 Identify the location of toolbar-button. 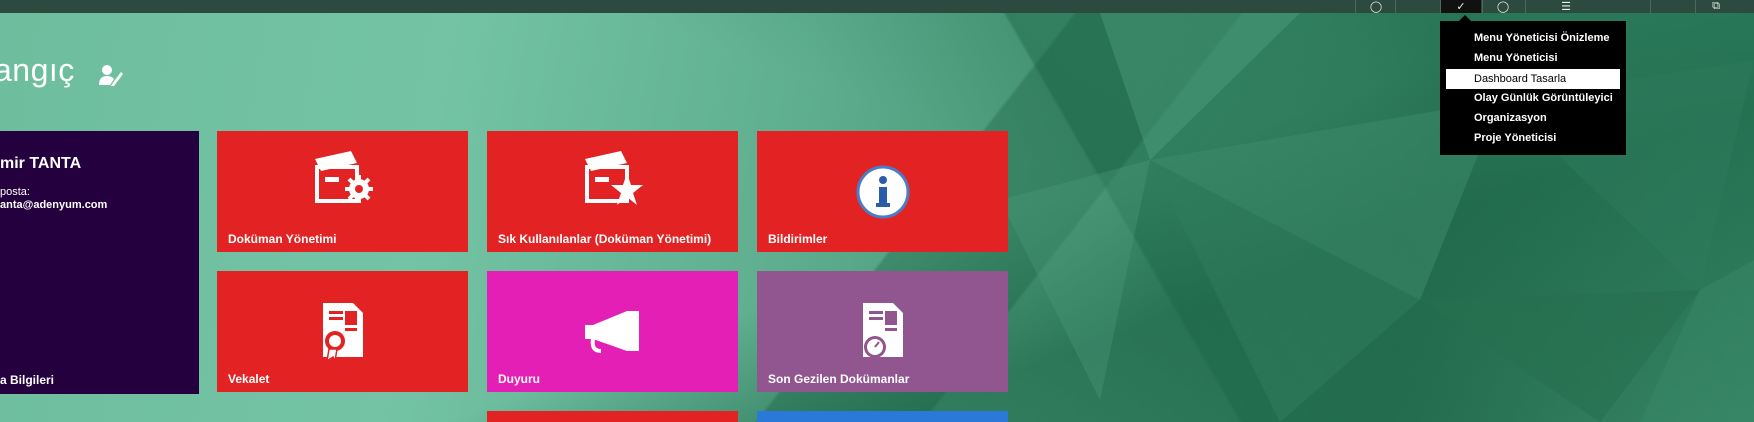
(1415, 6).